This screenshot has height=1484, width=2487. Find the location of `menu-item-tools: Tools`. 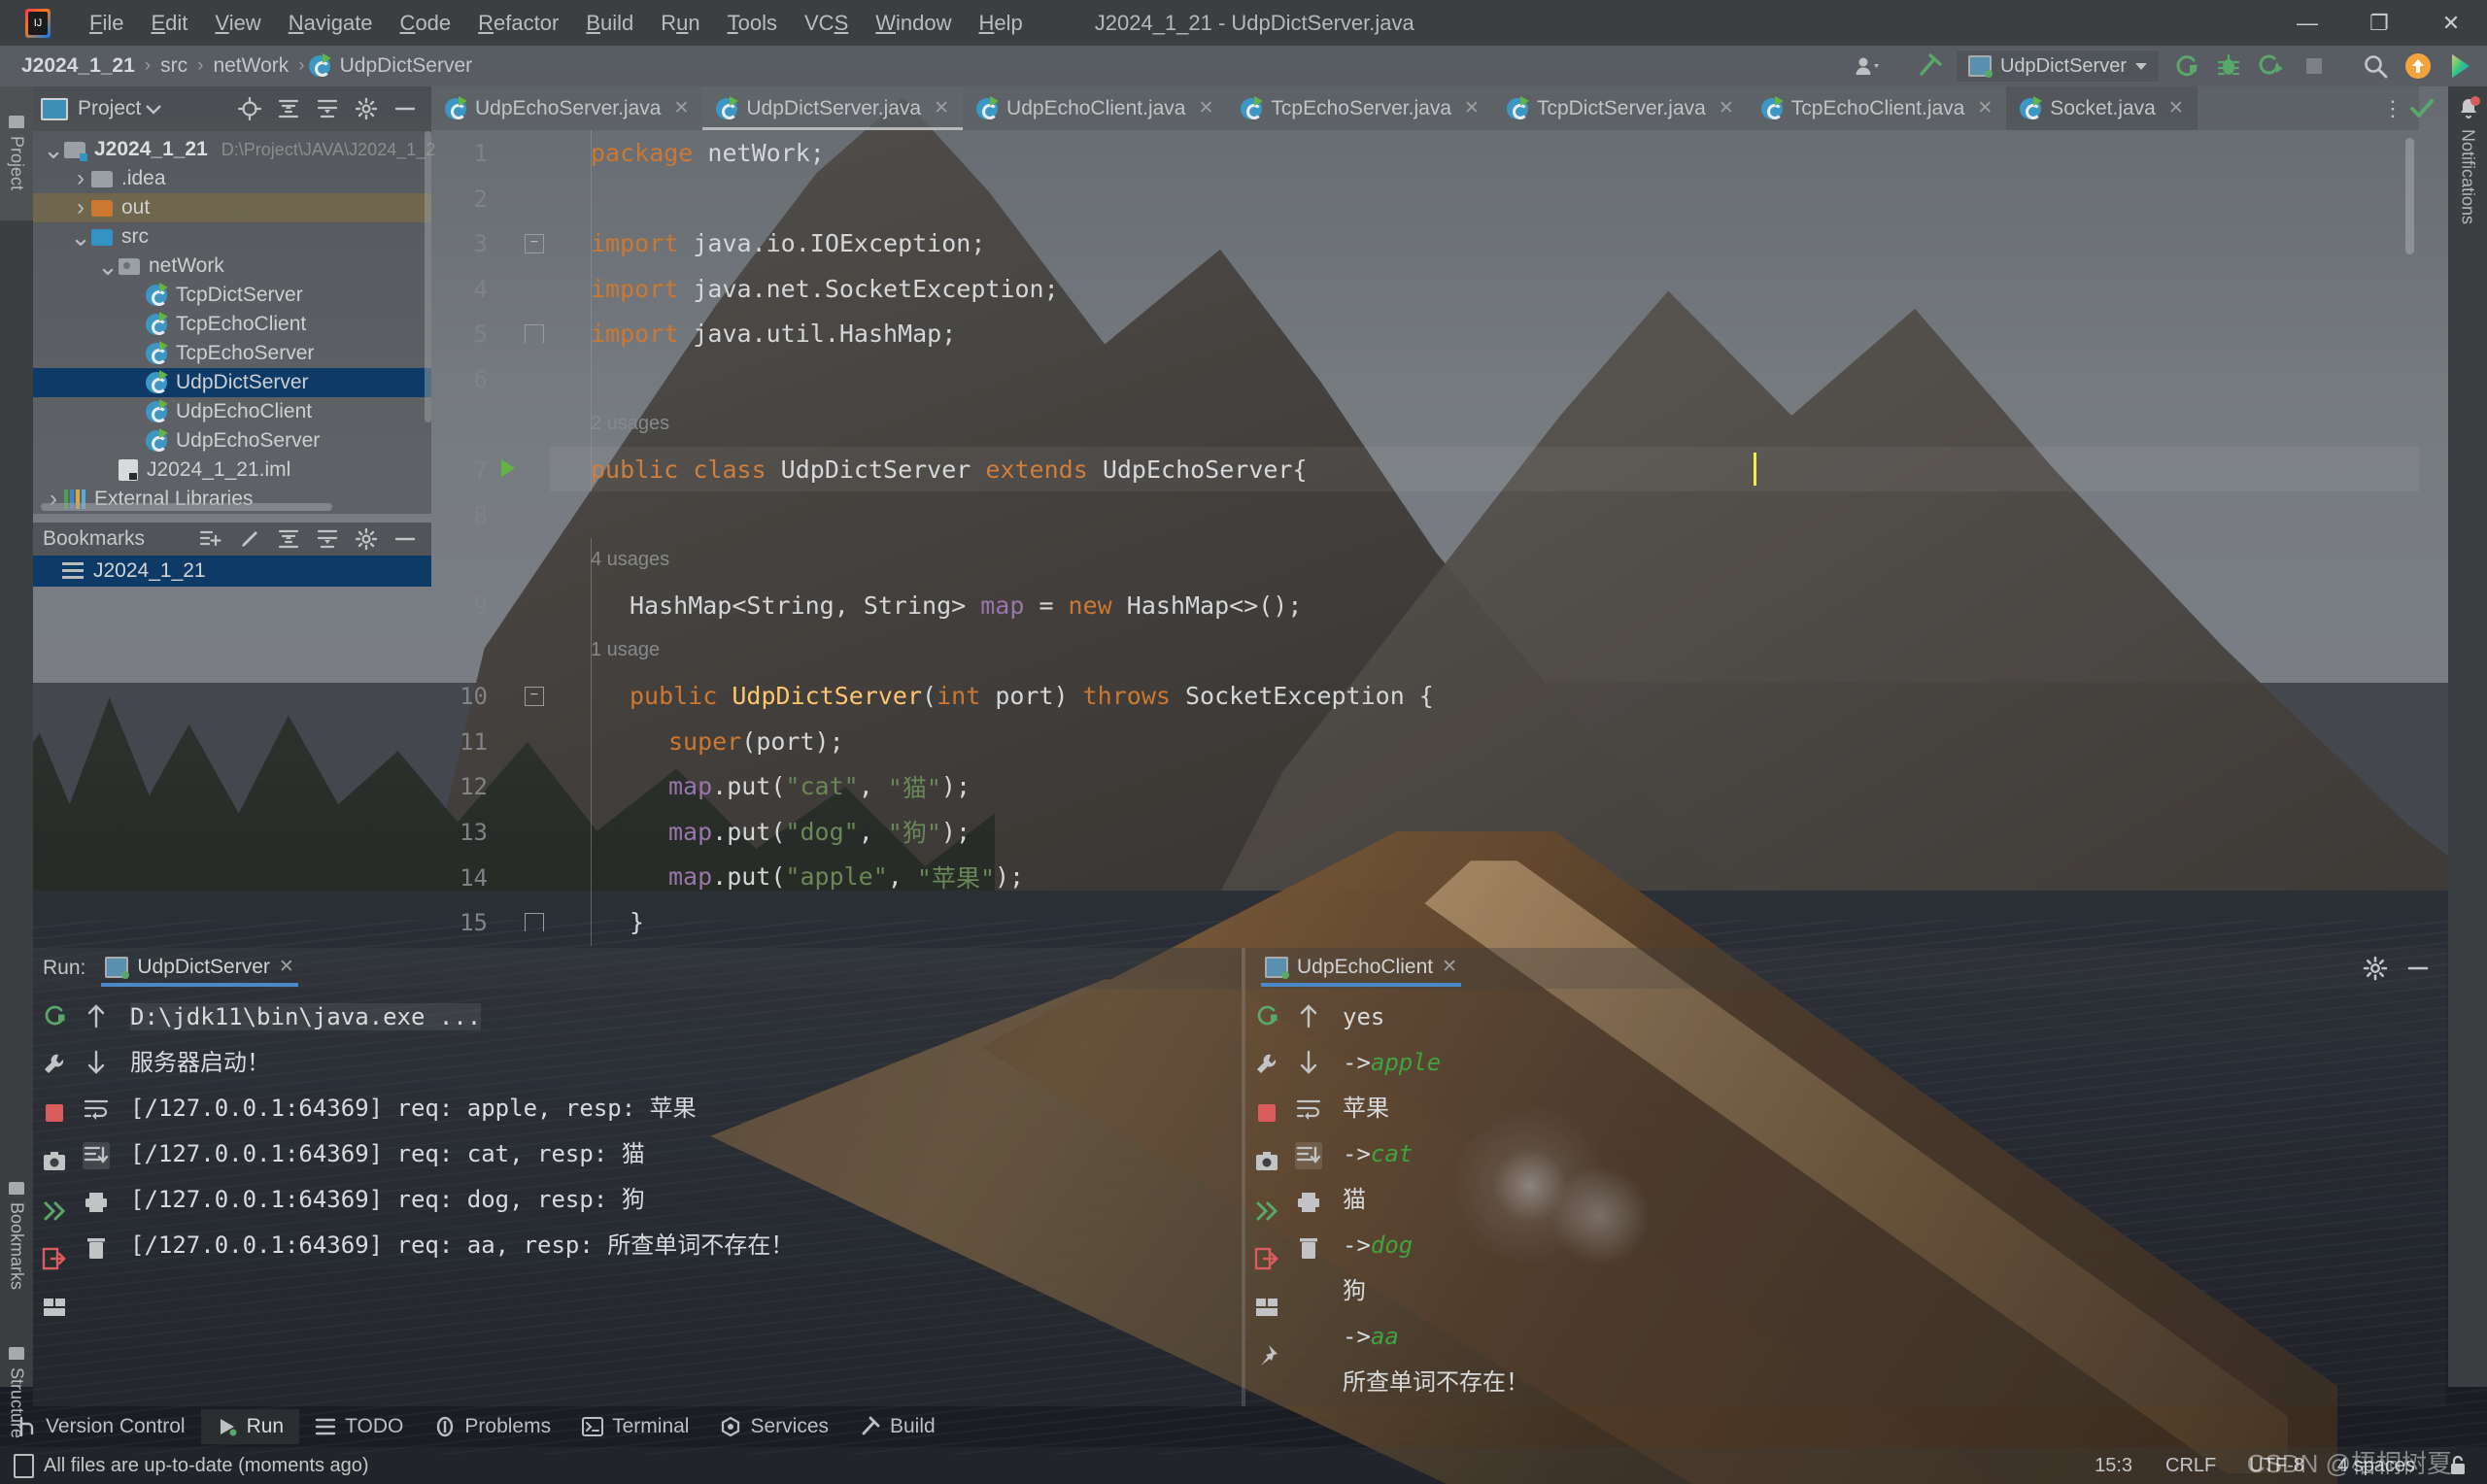

menu-item-tools: Tools is located at coordinates (752, 23).